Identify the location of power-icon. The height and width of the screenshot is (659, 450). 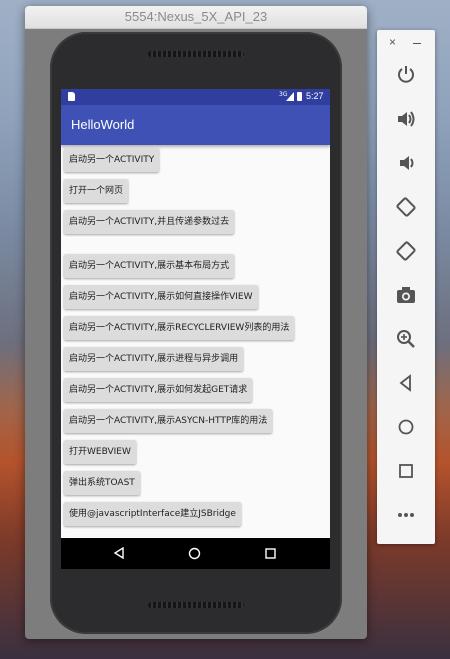
(406, 74).